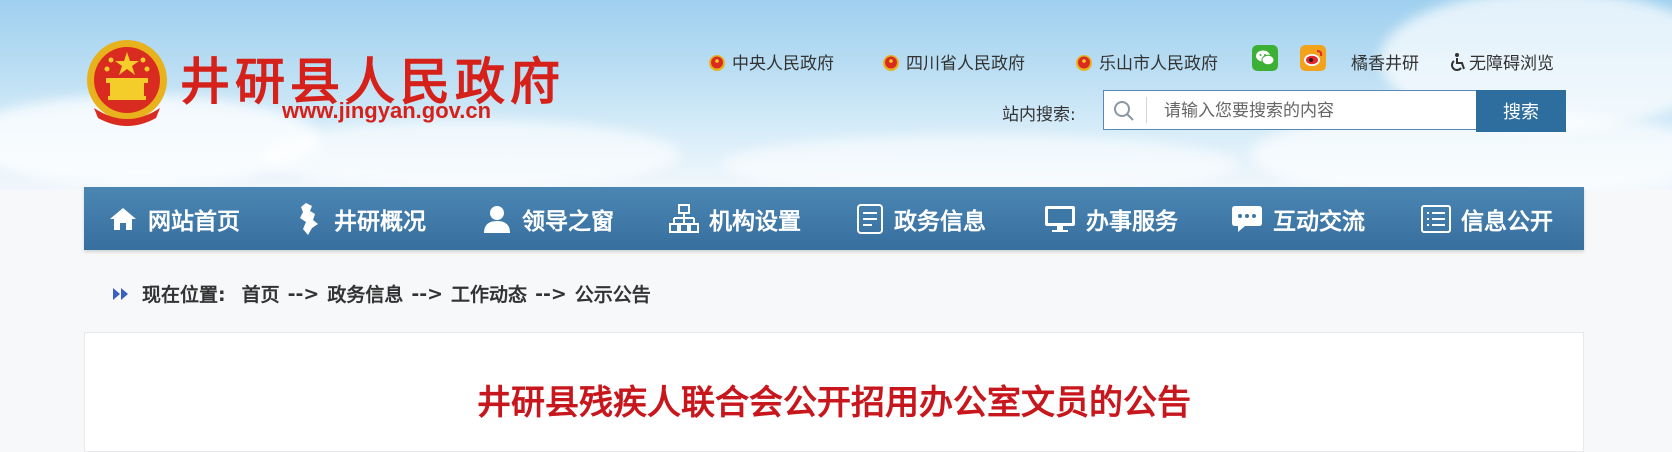  What do you see at coordinates (261, 293) in the screenshot?
I see `breadcrumb-link-home: 首页` at bounding box center [261, 293].